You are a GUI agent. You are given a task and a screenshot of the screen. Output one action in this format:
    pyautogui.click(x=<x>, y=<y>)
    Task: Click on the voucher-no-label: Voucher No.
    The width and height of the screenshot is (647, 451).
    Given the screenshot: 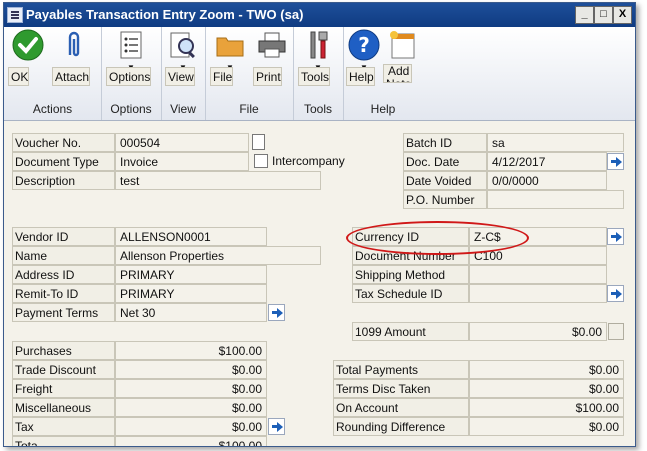 What is the action you would take?
    pyautogui.click(x=63, y=142)
    